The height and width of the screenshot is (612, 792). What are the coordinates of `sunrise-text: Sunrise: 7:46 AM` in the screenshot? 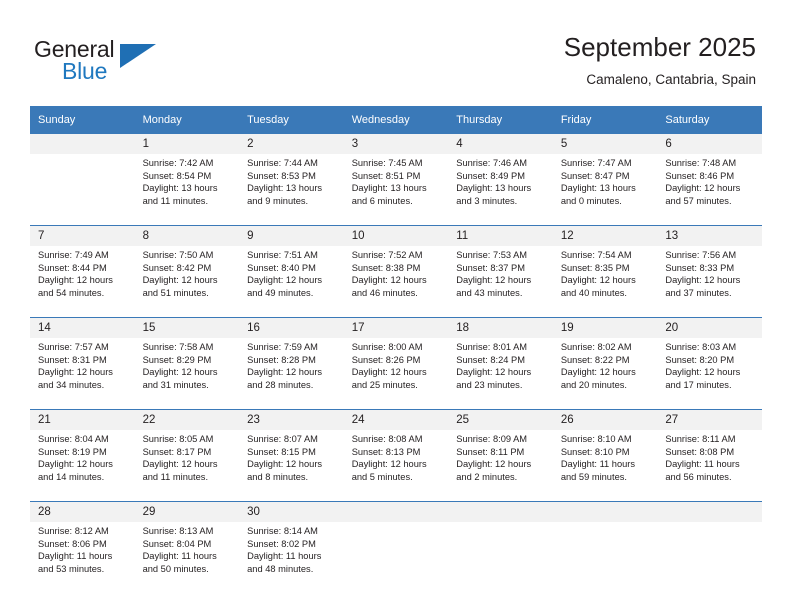 It's located at (492, 163).